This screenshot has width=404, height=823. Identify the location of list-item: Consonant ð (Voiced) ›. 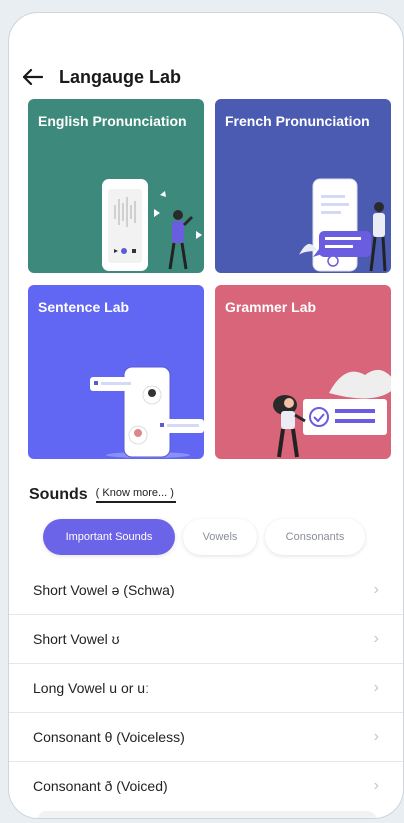
(206, 785).